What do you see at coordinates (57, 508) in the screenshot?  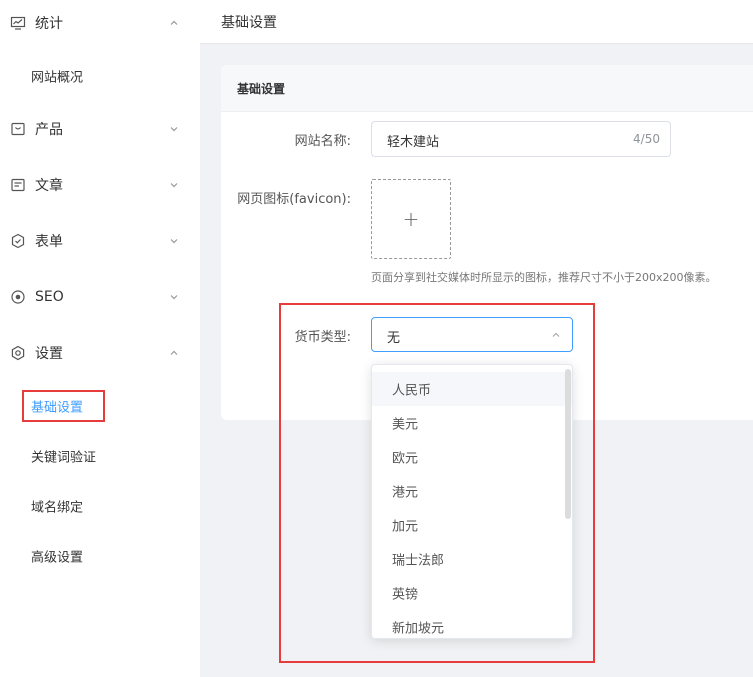 I see `sidebar-item-label: 域名绑定` at bounding box center [57, 508].